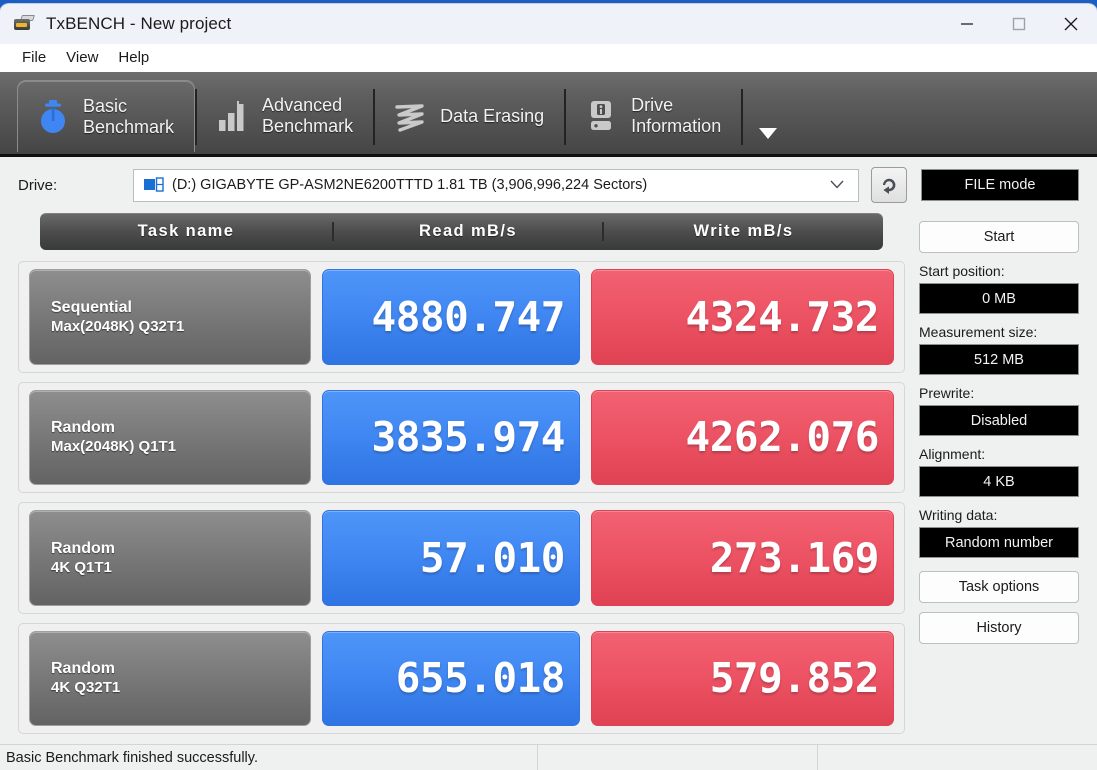 The height and width of the screenshot is (770, 1097). I want to click on minimize-icon, so click(967, 24).